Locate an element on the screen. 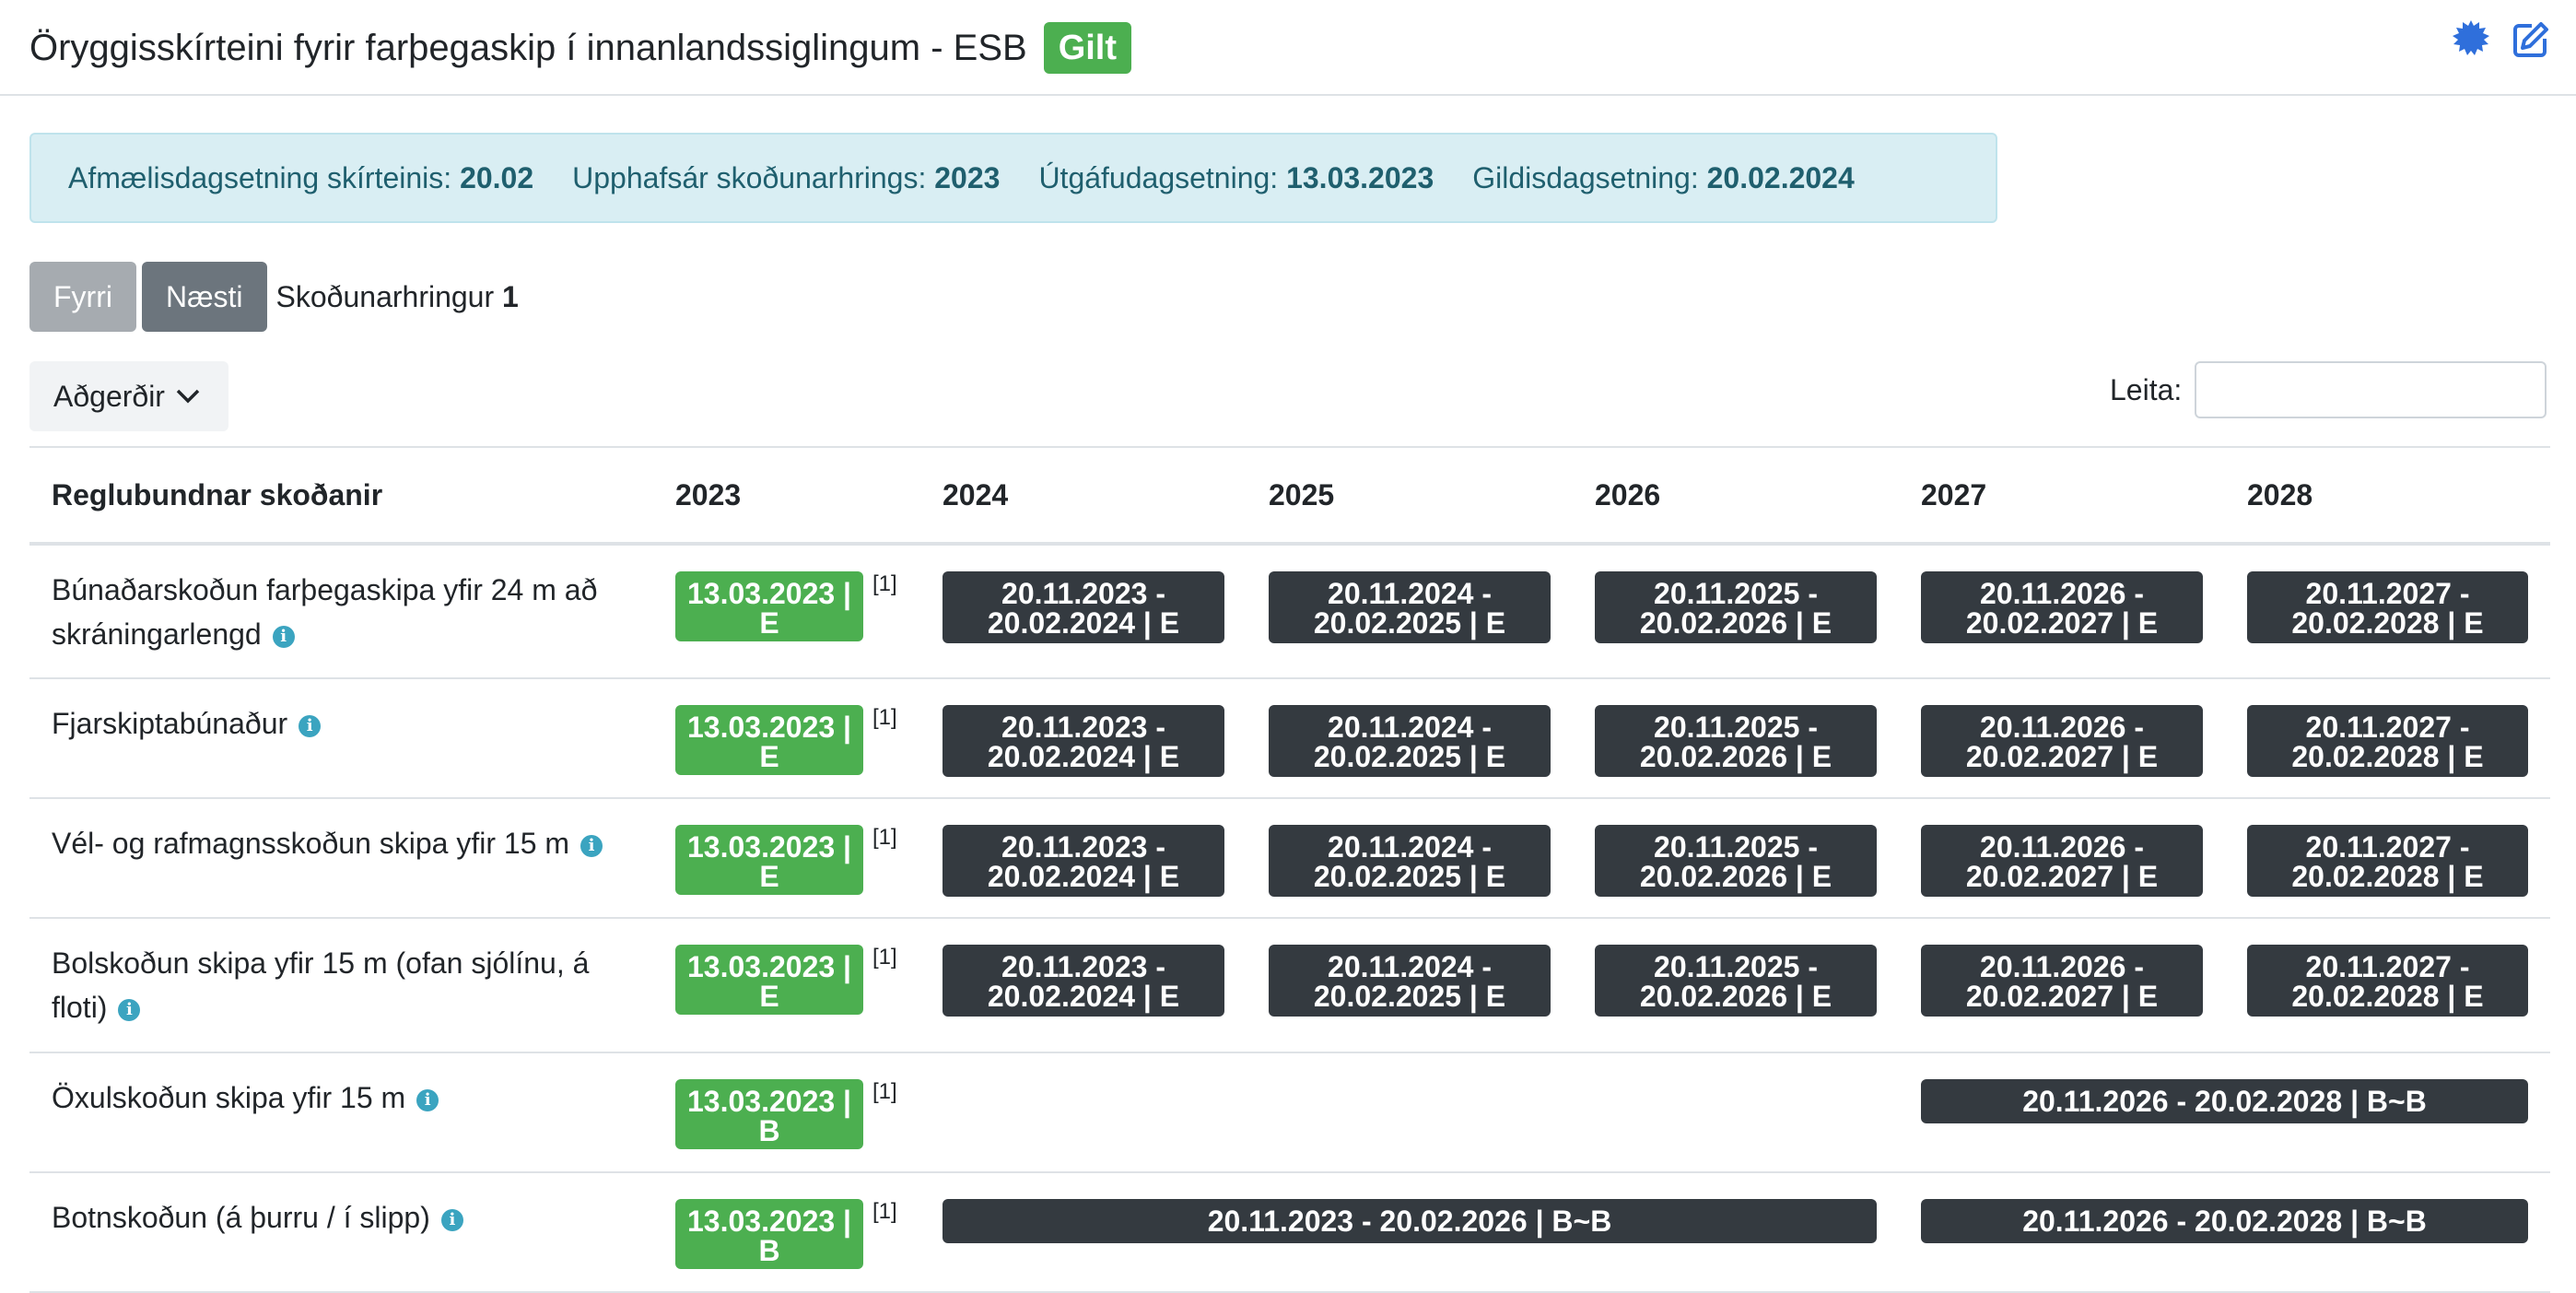  inspection-window-badge: 20.11.2023 - 20.02.2026 | B~B is located at coordinates (1410, 1221).